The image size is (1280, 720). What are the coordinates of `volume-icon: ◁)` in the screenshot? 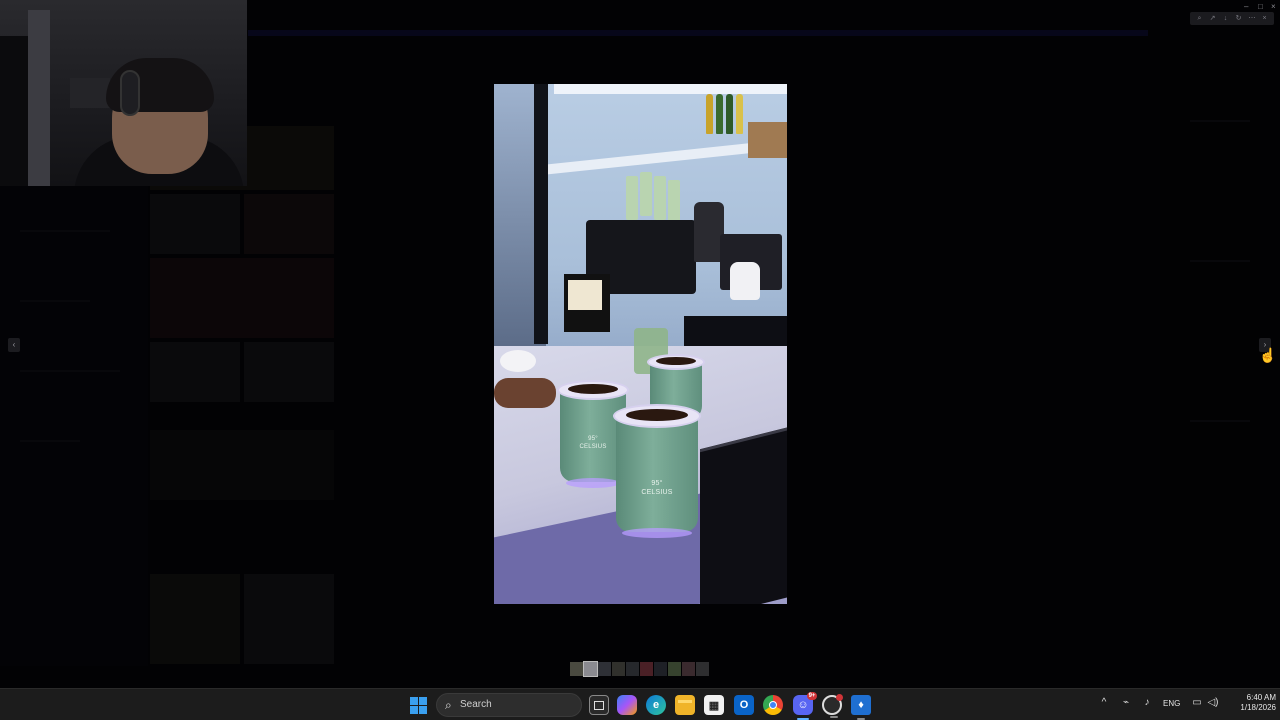 It's located at (1213, 702).